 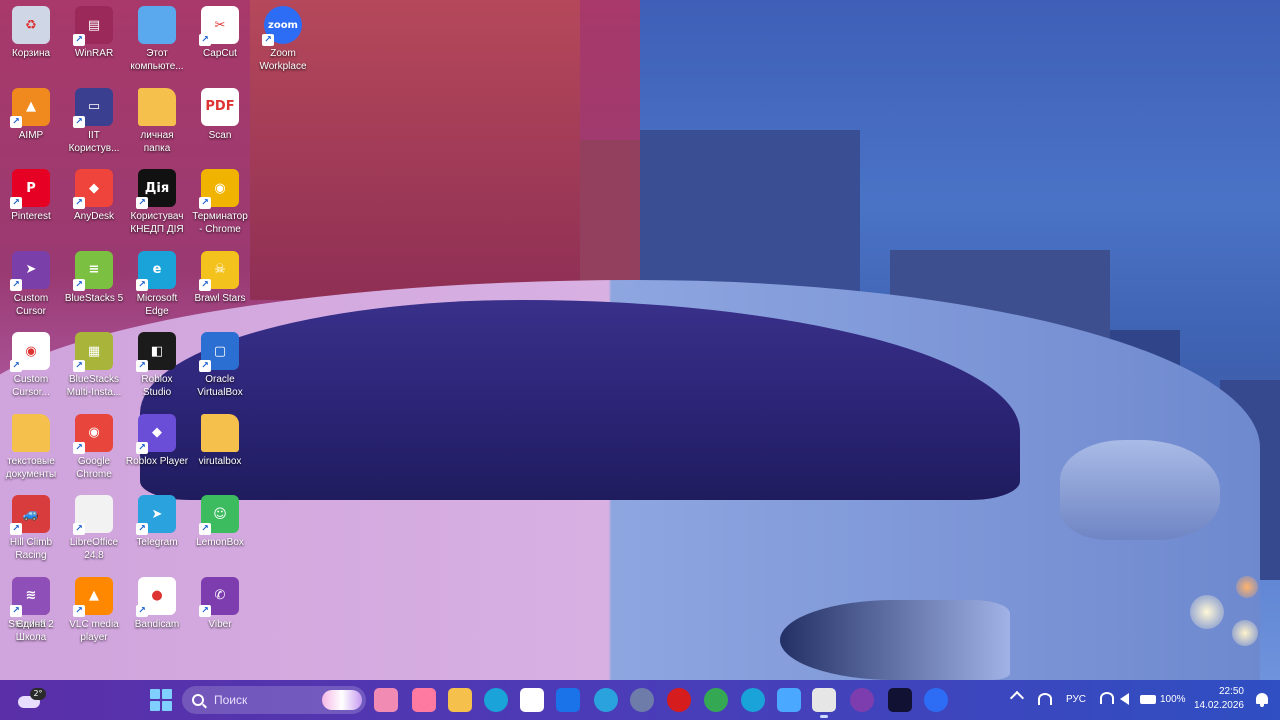 What do you see at coordinates (1124, 699) in the screenshot?
I see `volume-icon` at bounding box center [1124, 699].